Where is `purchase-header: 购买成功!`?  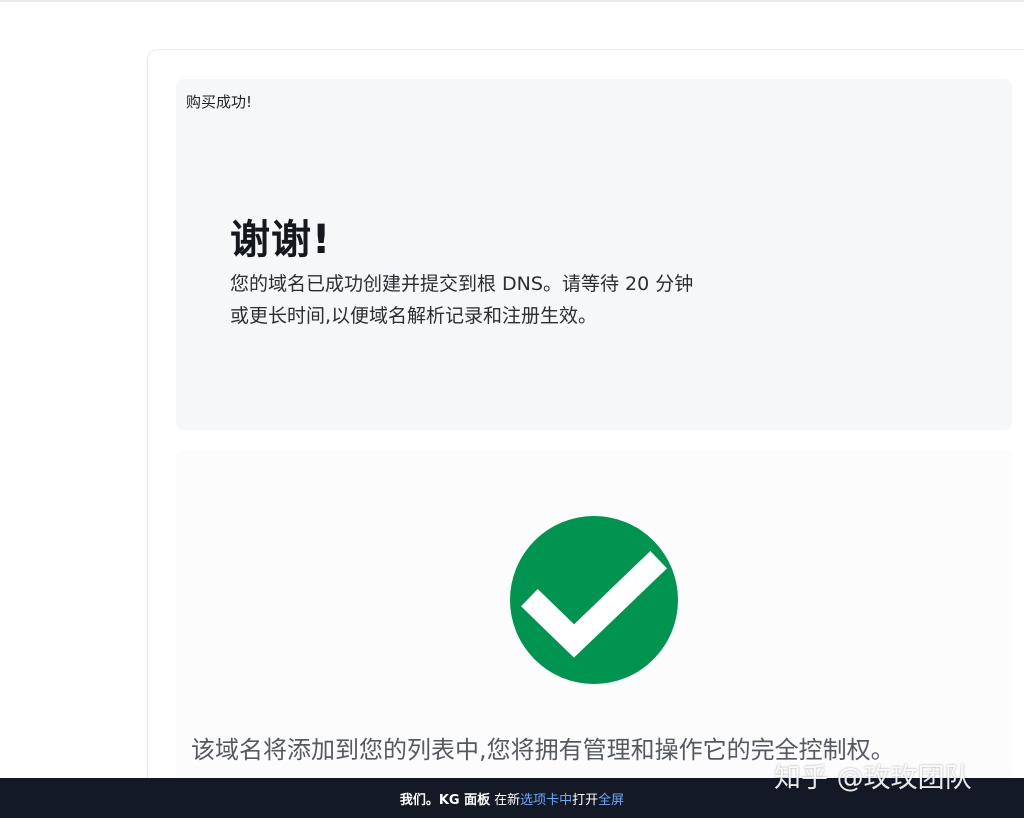
purchase-header: 购买成功! is located at coordinates (594, 101).